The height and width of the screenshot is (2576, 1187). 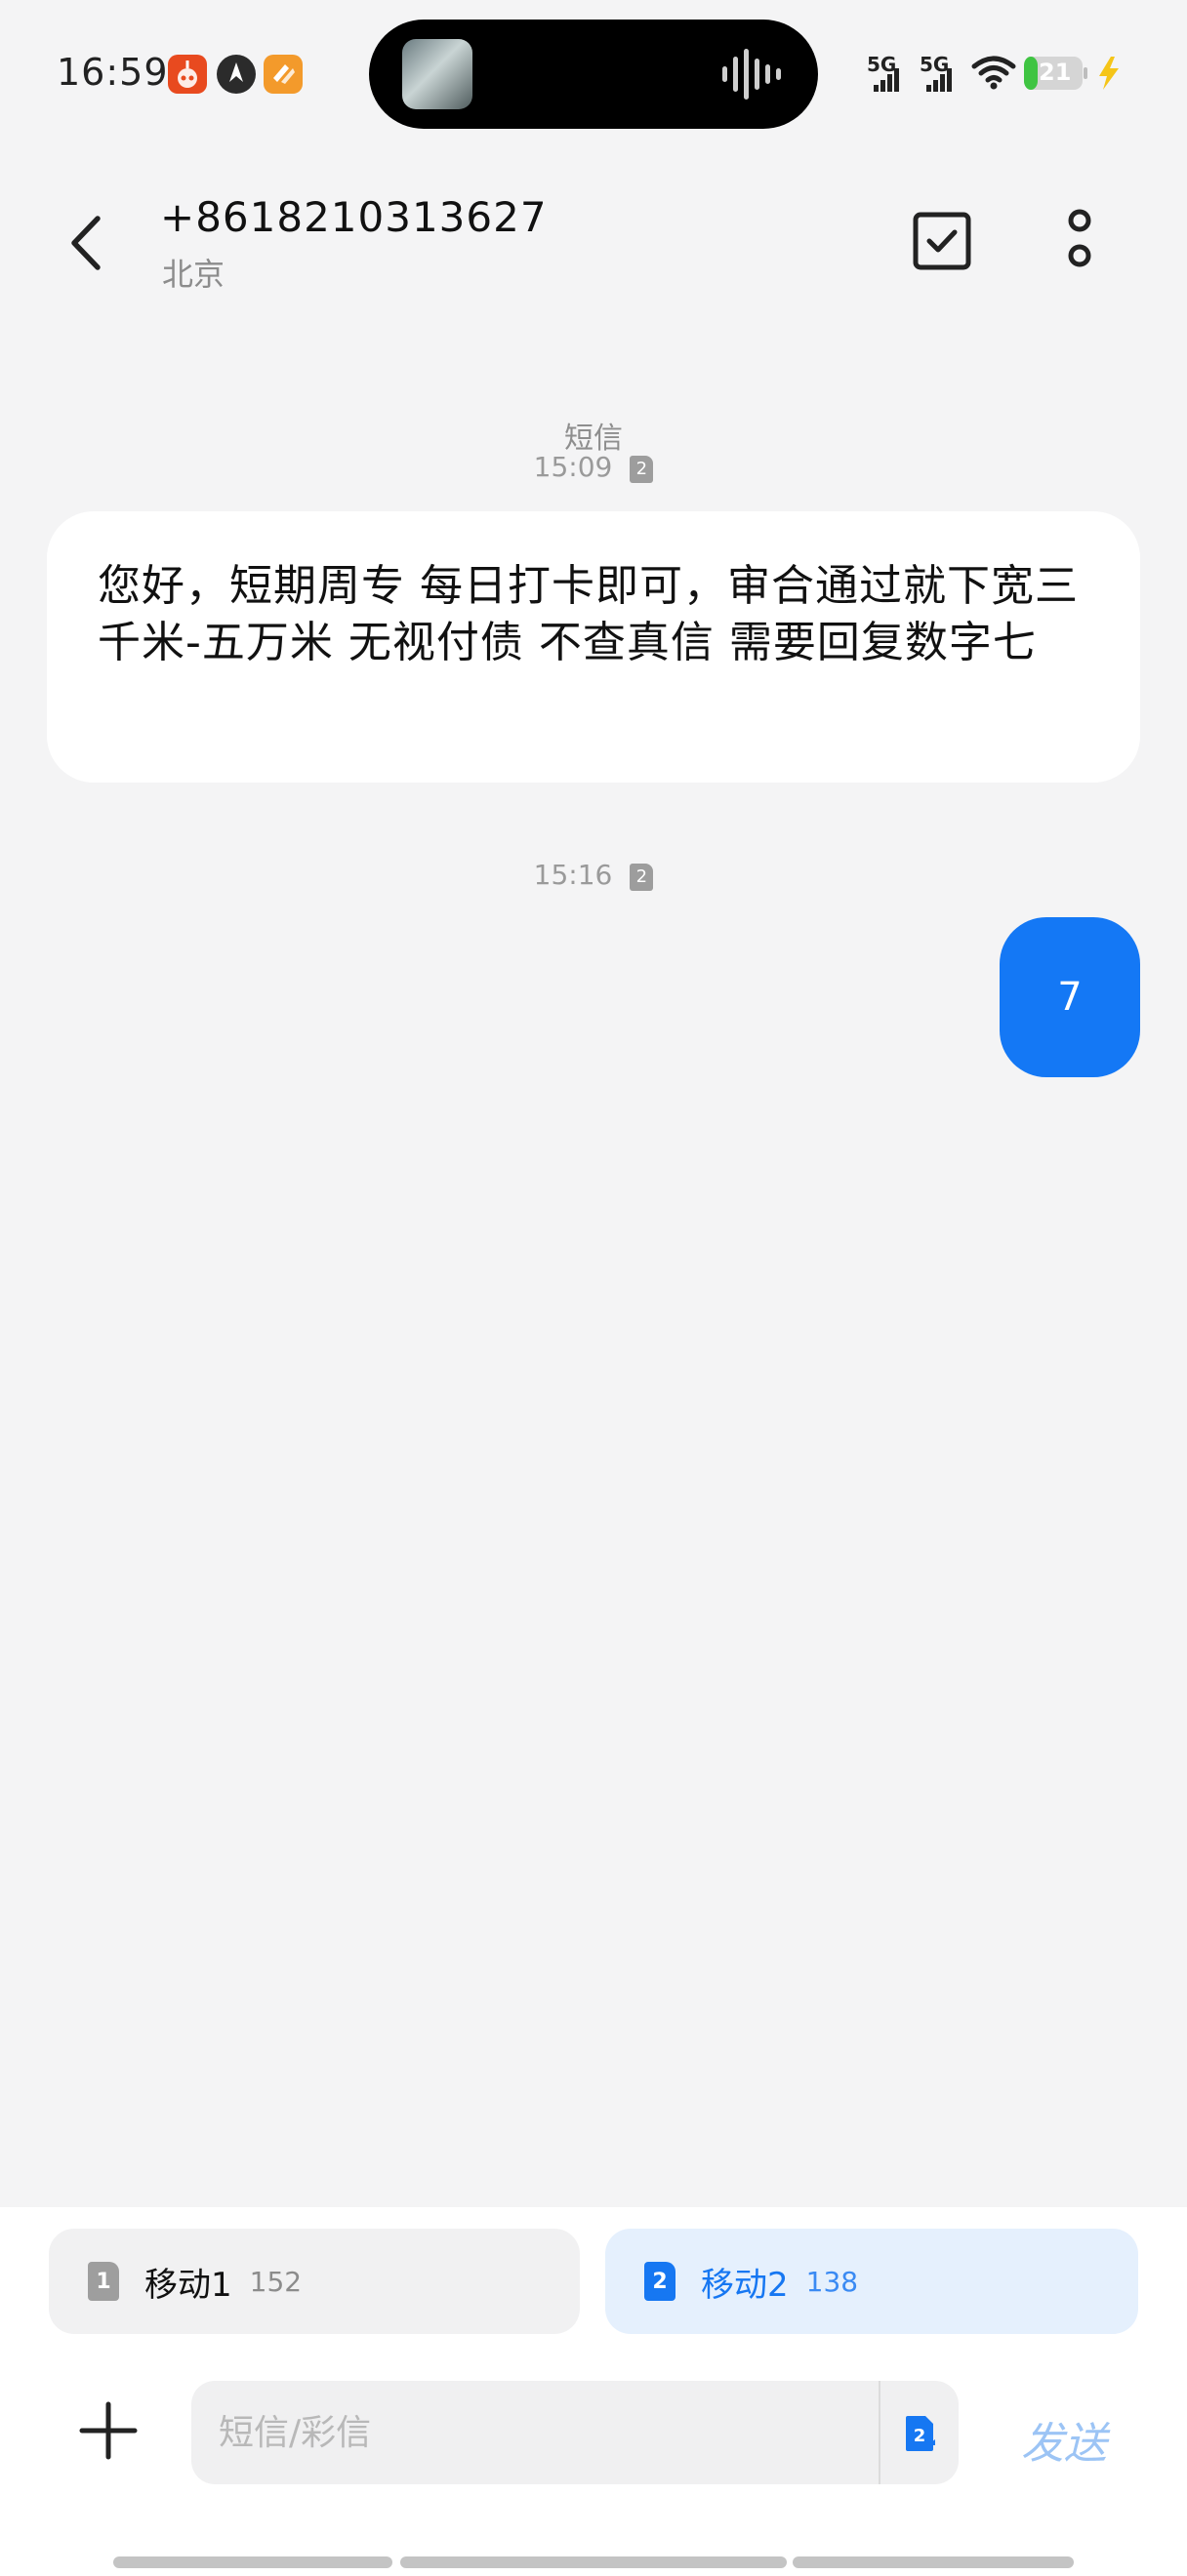 I want to click on message-input-container, so click(x=575, y=2432).